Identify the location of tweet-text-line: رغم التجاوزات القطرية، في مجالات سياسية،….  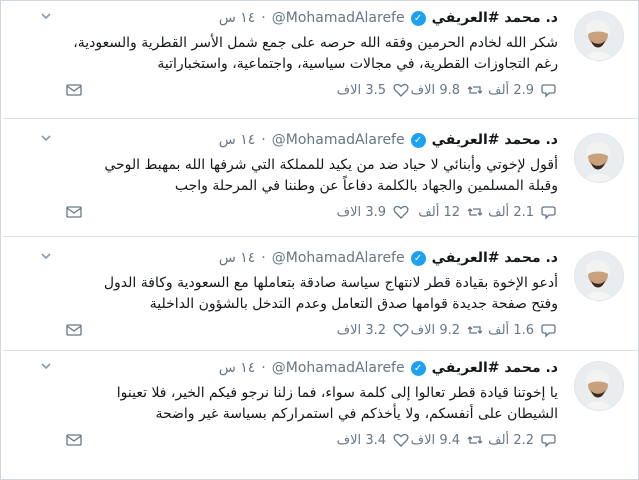
(357, 64).